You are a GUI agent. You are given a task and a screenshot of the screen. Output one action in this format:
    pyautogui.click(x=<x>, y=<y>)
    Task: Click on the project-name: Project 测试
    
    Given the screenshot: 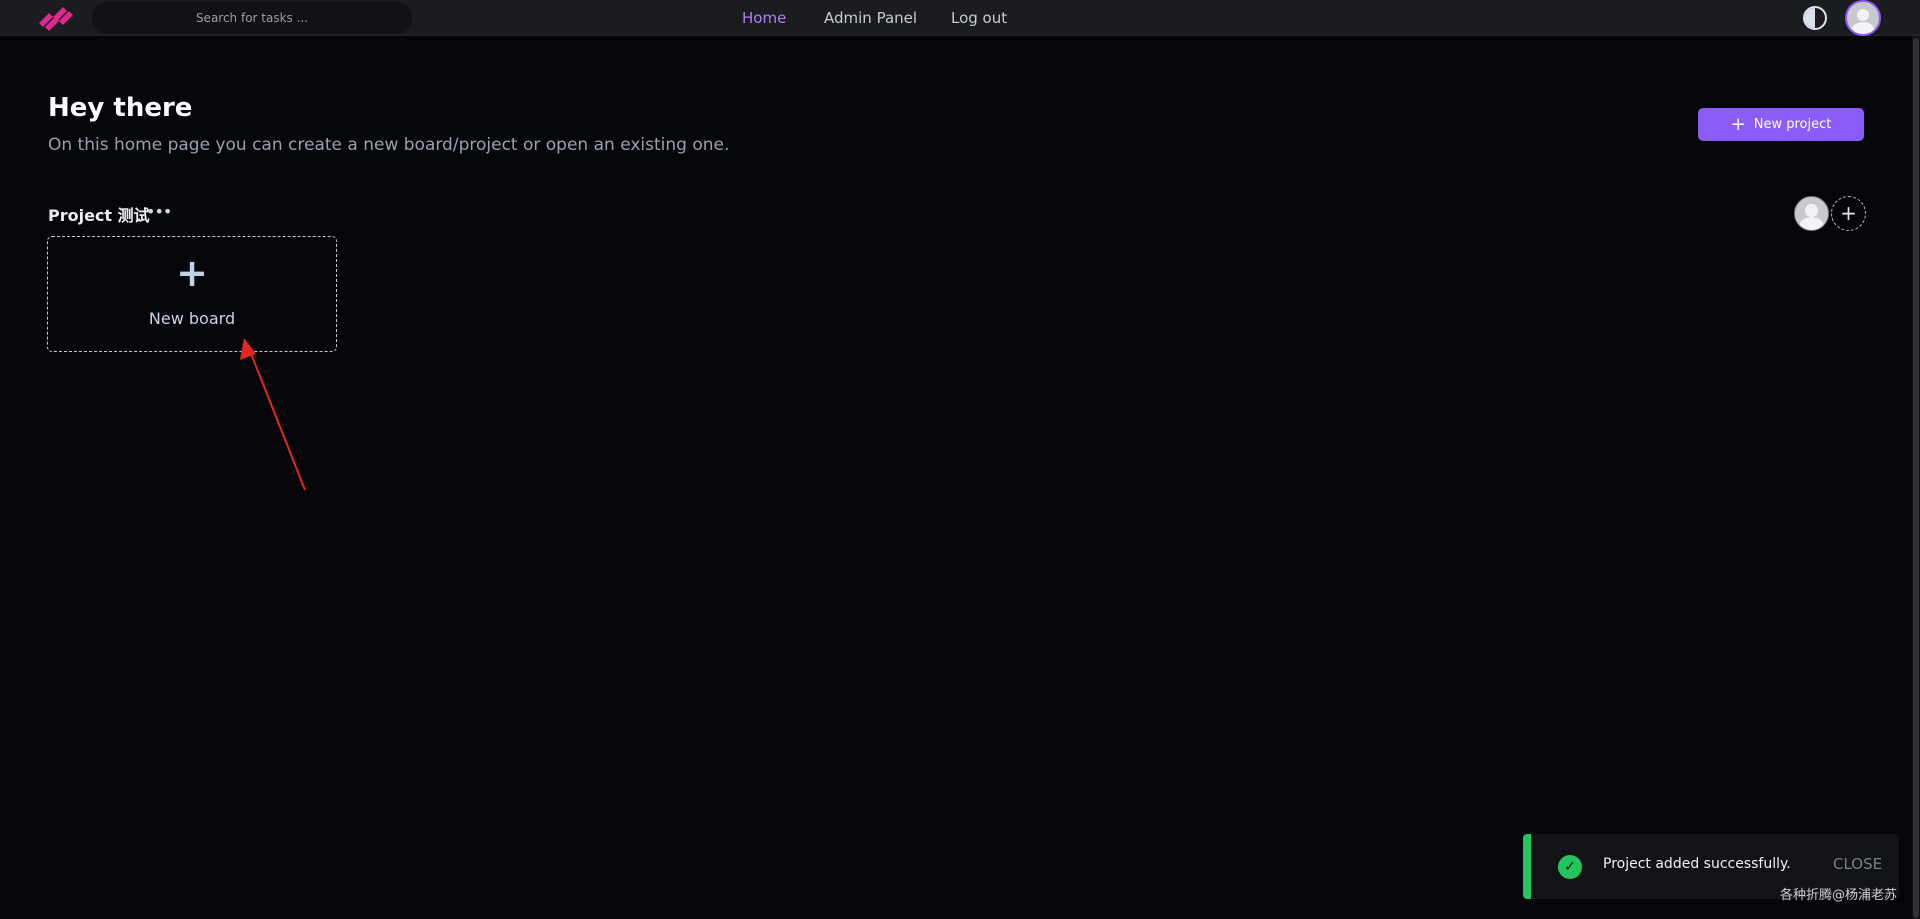 What is the action you would take?
    pyautogui.click(x=99, y=215)
    